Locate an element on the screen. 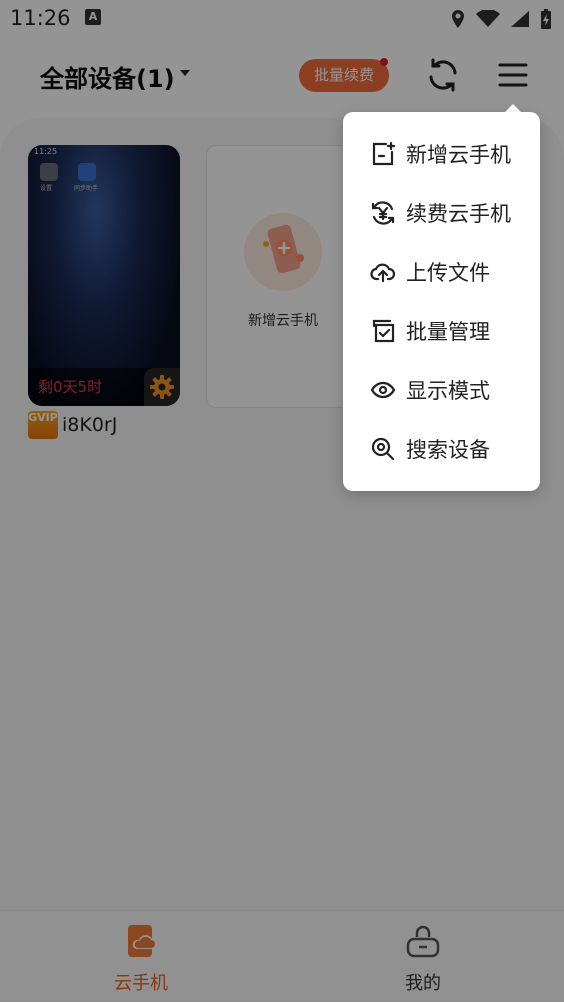  menu-item-label: 上传文件 is located at coordinates (448, 272).